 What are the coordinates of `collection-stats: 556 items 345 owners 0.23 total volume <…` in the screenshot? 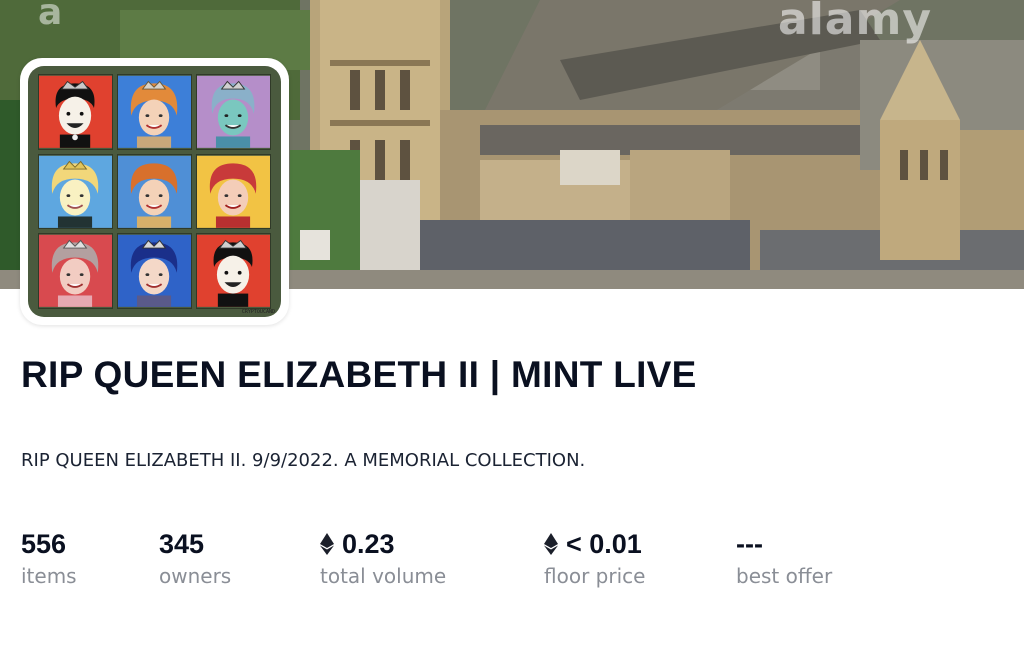 It's located at (512, 563).